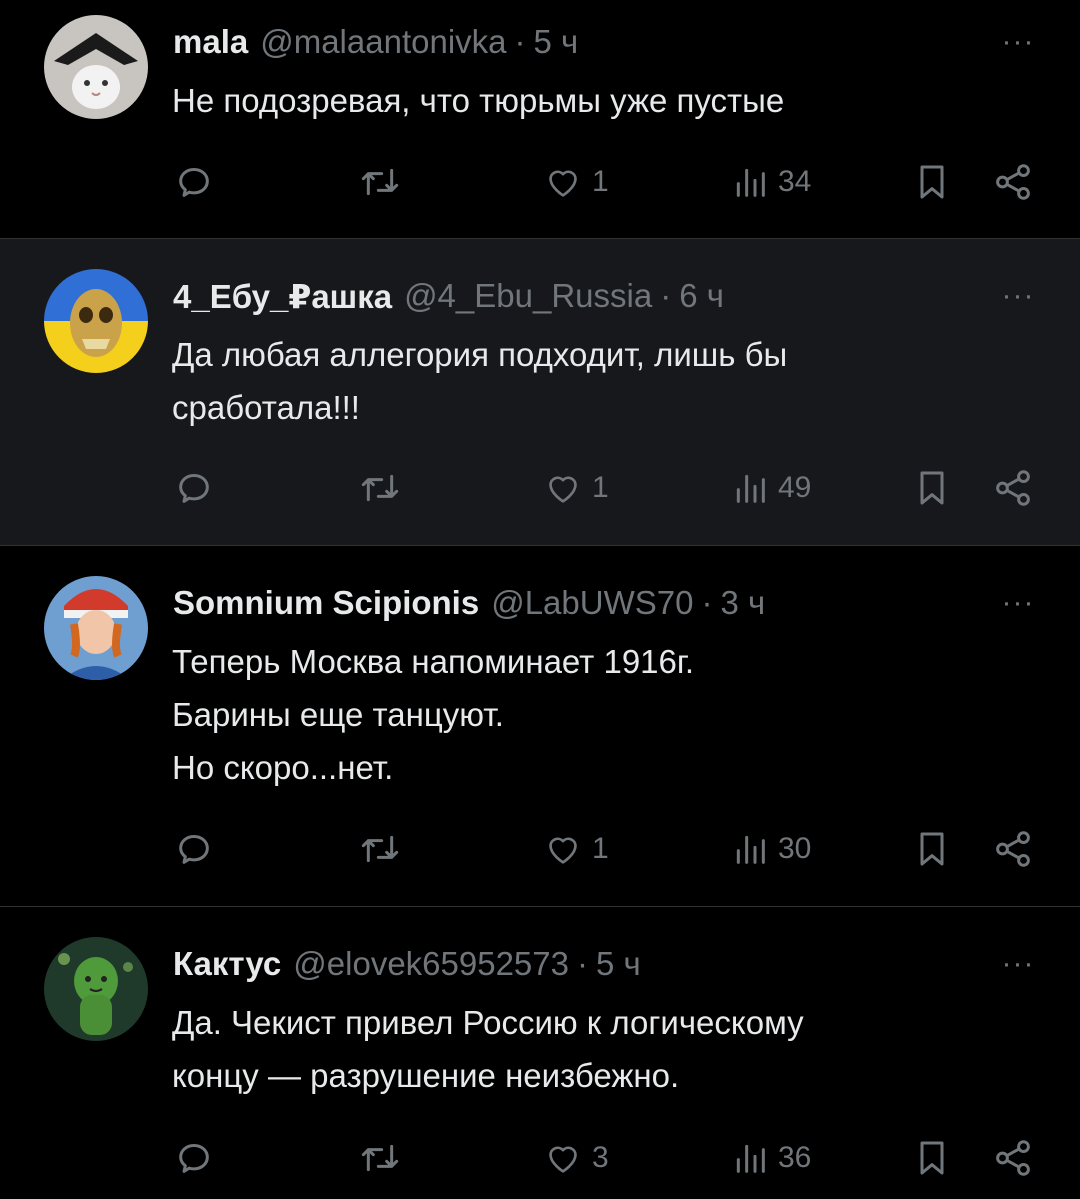 Image resolution: width=1080 pixels, height=1199 pixels. I want to click on post-time: 3 ч, so click(742, 603).